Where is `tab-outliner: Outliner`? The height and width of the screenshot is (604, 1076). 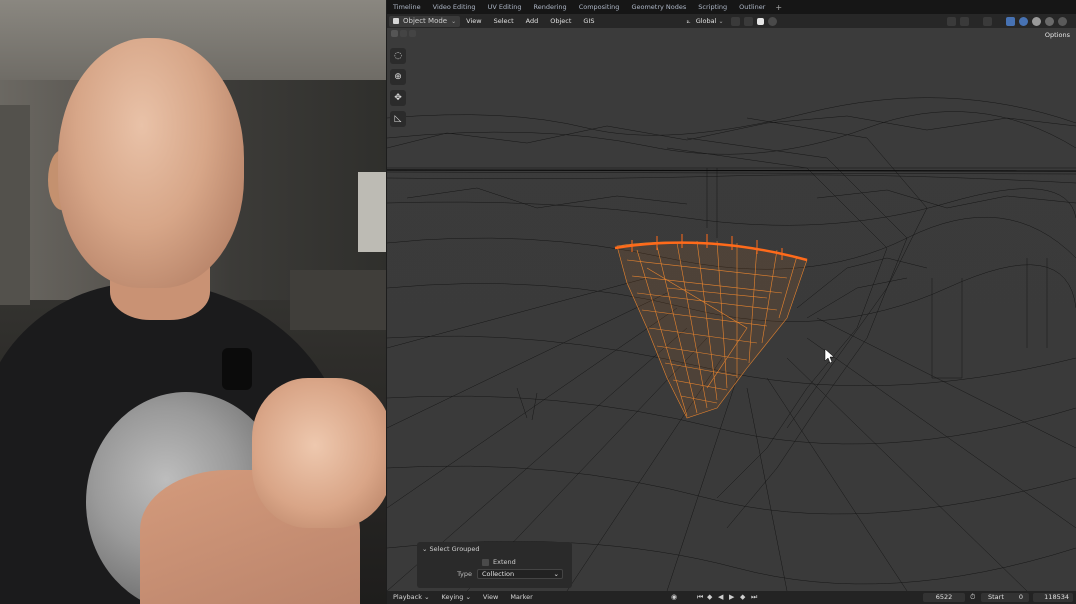
tab-outliner: Outliner is located at coordinates (752, 7).